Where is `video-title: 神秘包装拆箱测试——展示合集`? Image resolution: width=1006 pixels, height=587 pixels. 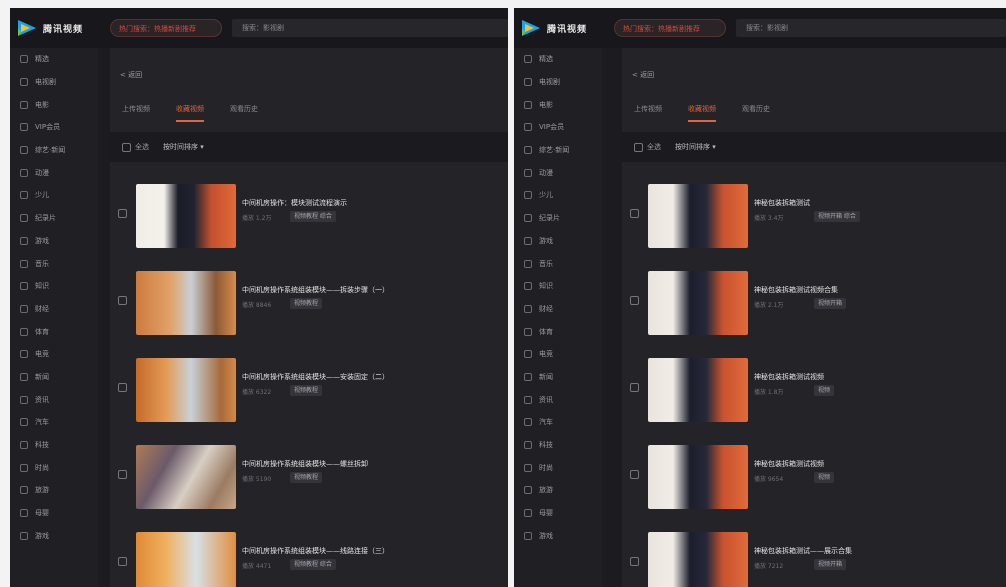
video-title: 神秘包装拆箱测试——展示合集 is located at coordinates (803, 551).